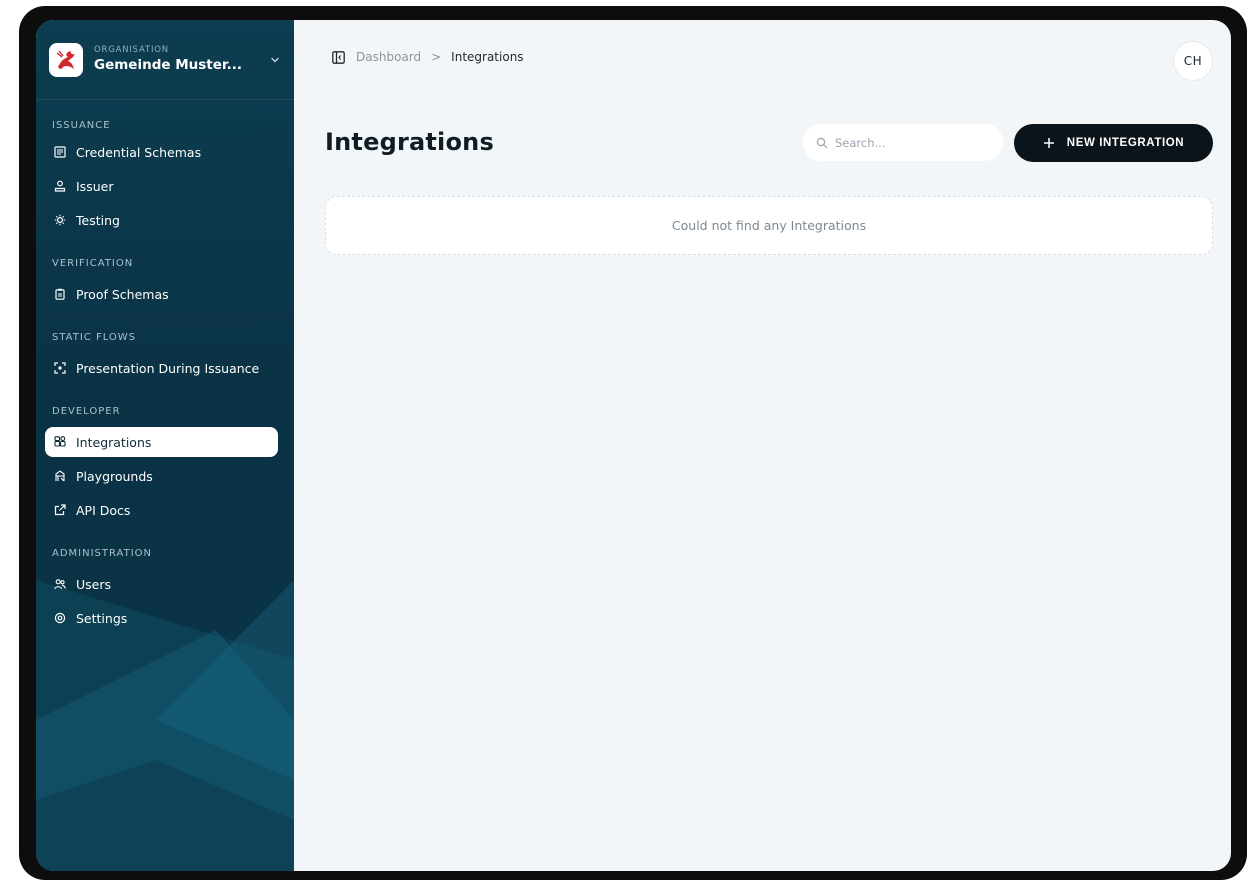  What do you see at coordinates (910, 142) in the screenshot?
I see `search-input` at bounding box center [910, 142].